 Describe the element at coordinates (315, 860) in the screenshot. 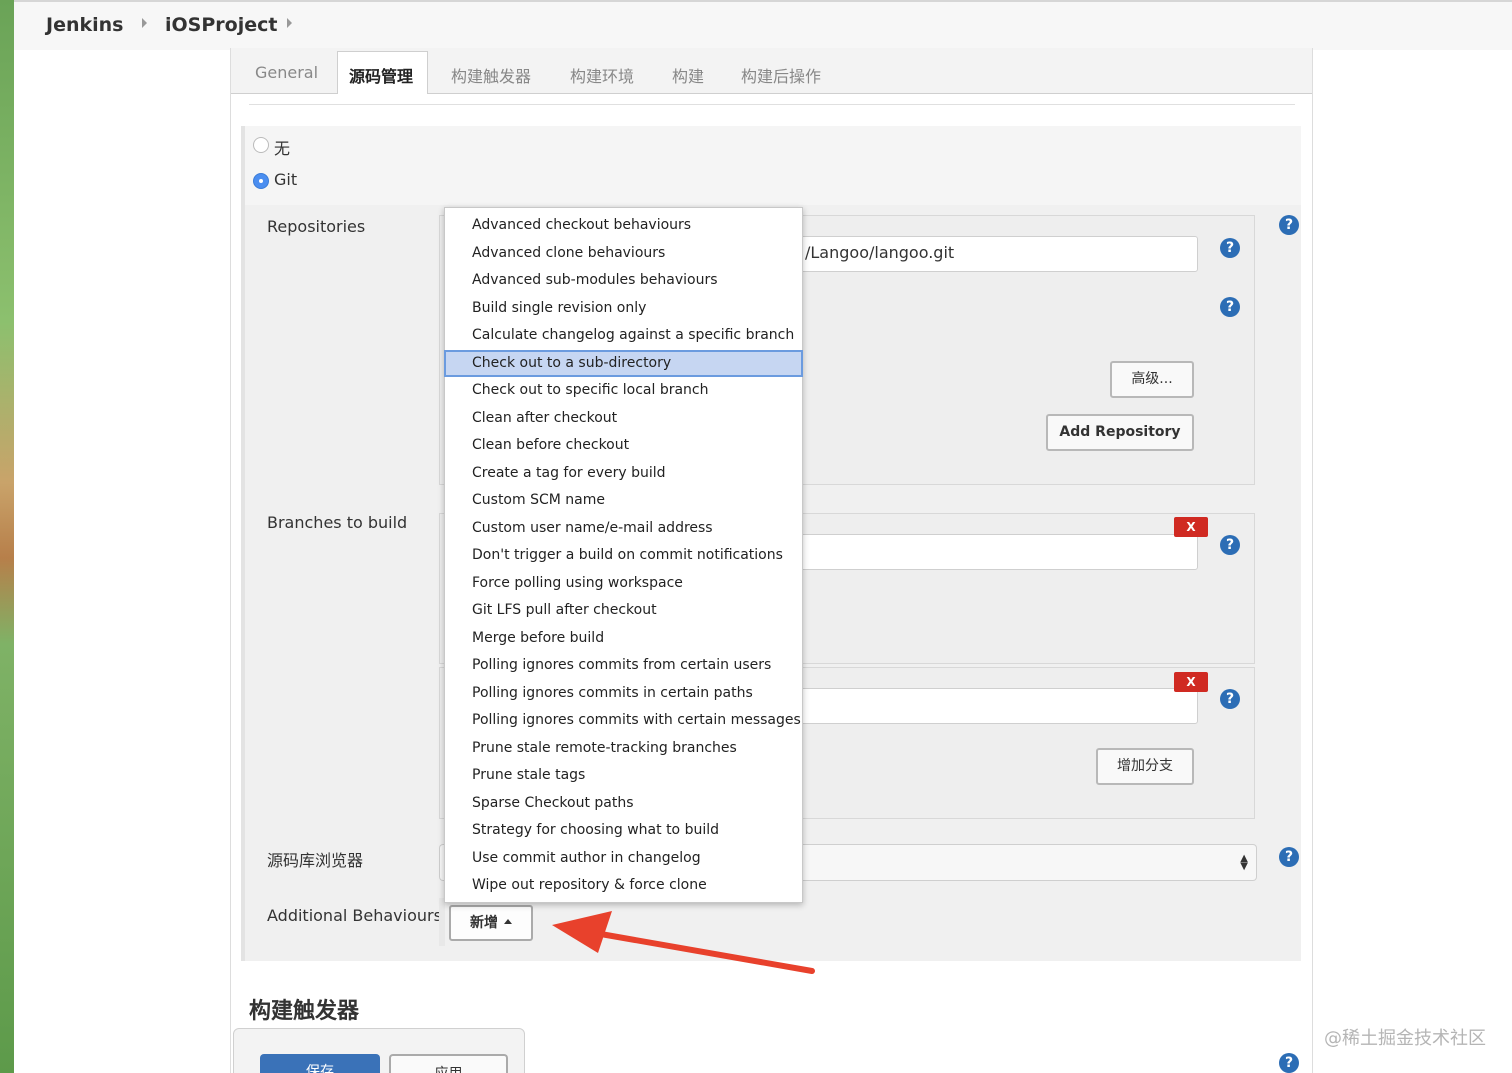

I see `browser-label: 源码库浏览器` at that location.